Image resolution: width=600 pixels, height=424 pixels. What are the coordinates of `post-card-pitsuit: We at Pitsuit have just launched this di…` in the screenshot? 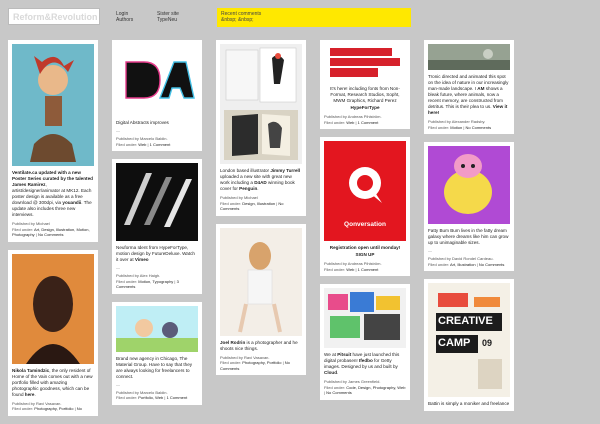 It's located at (365, 342).